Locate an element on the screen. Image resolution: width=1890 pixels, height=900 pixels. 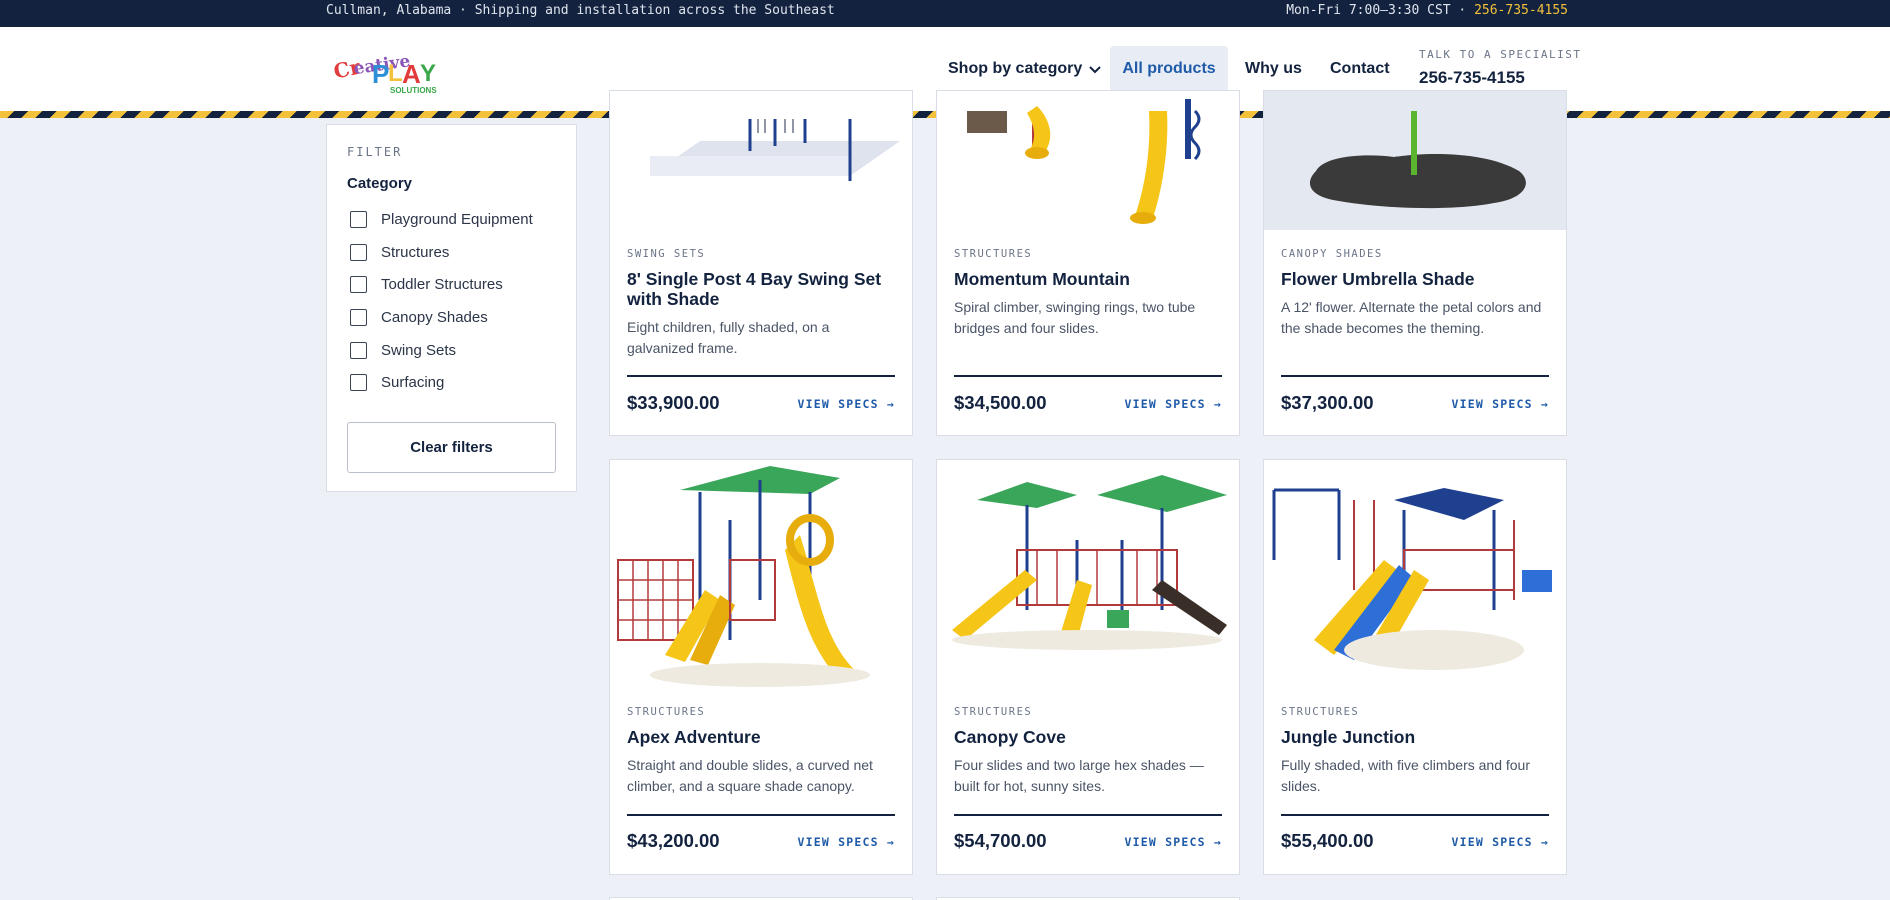
hours-text: Mon-Fri 7:00–3:30 CST · 256-735-4155 is located at coordinates (1427, 10).